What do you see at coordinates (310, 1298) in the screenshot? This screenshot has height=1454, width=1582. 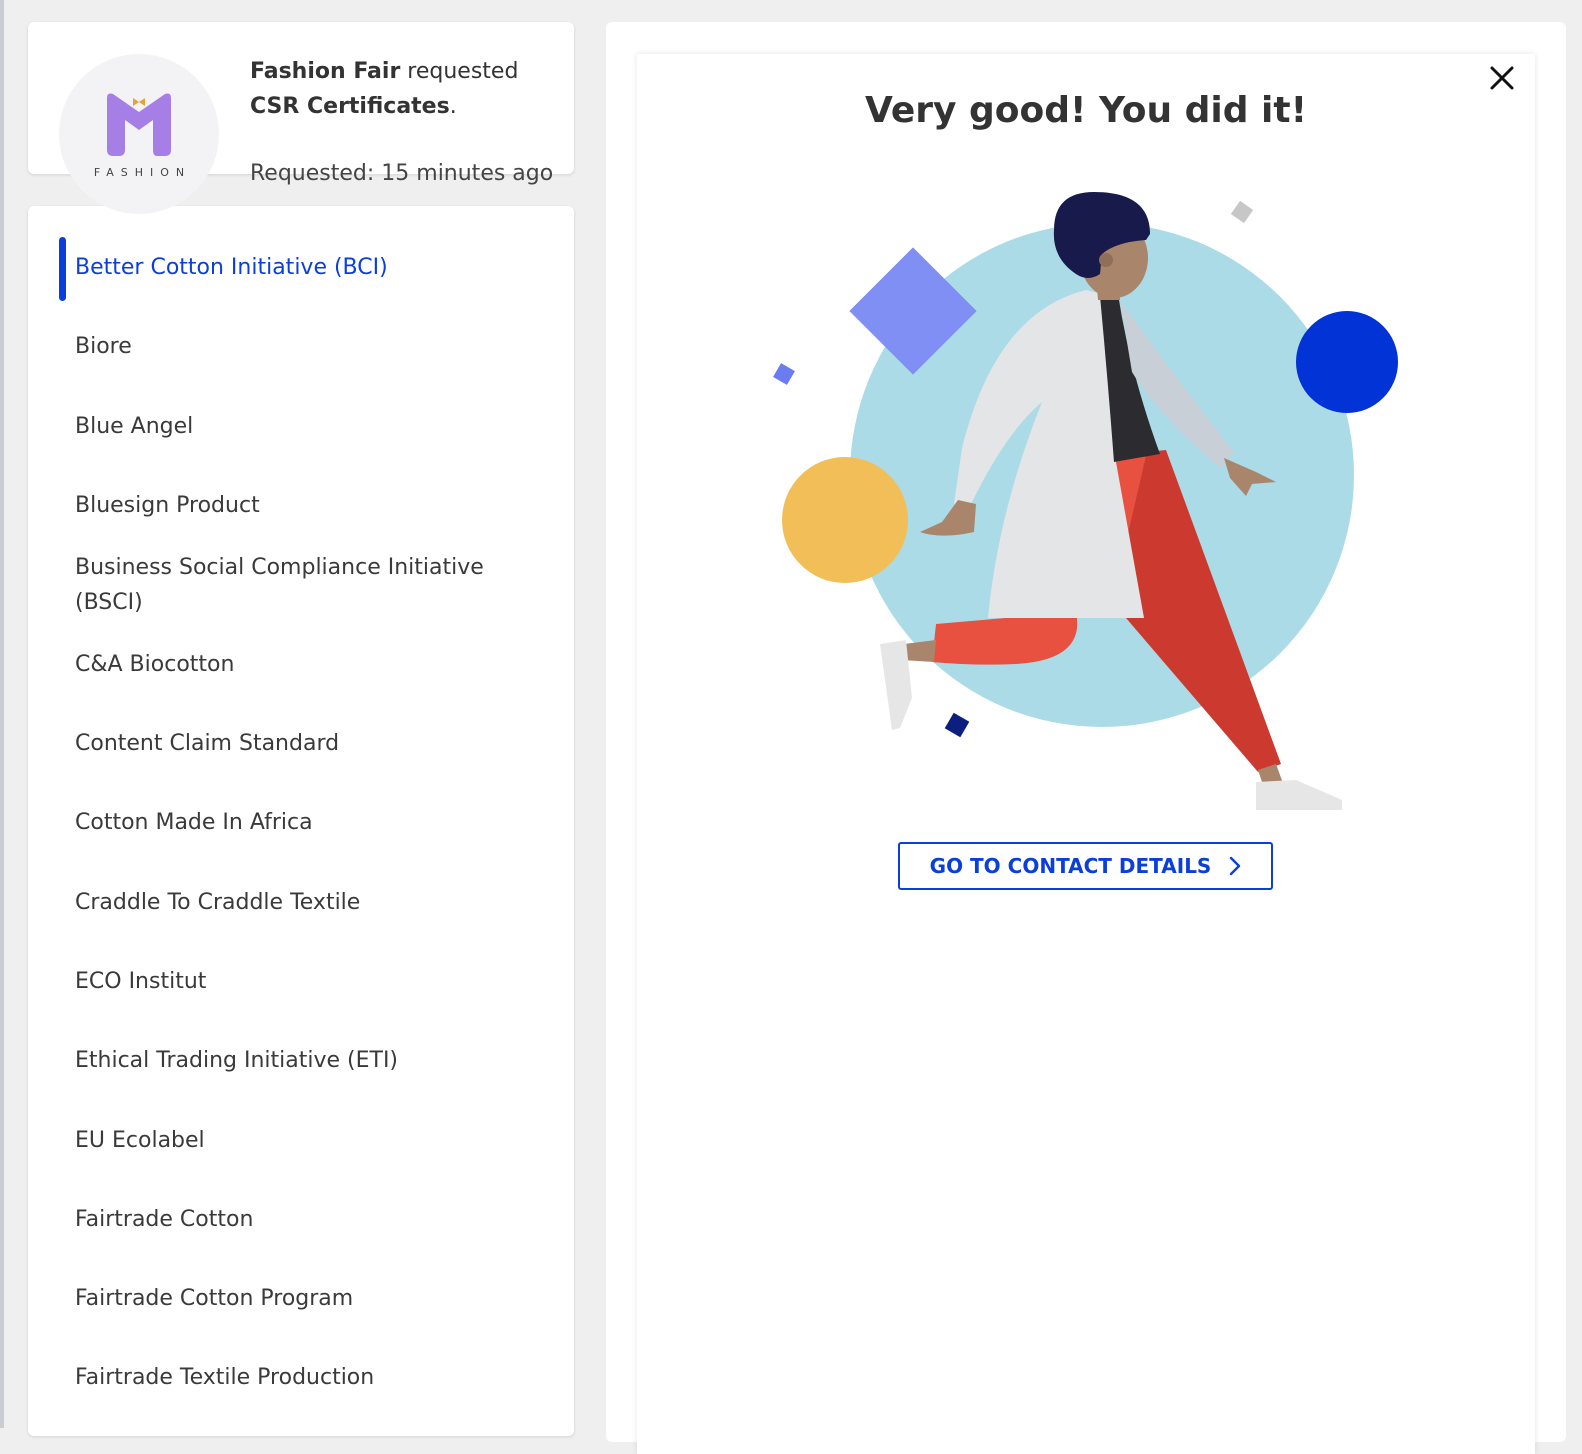 I see `cert-item: Fairtrade Cotton Program` at bounding box center [310, 1298].